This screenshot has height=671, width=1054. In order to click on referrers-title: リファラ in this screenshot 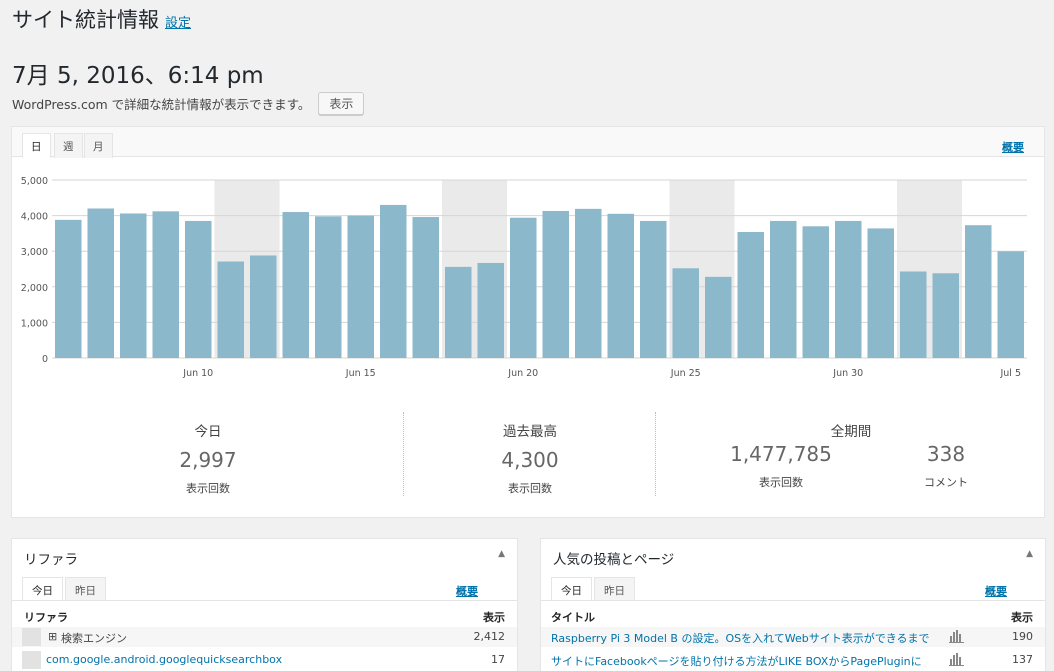, I will do `click(51, 560)`.